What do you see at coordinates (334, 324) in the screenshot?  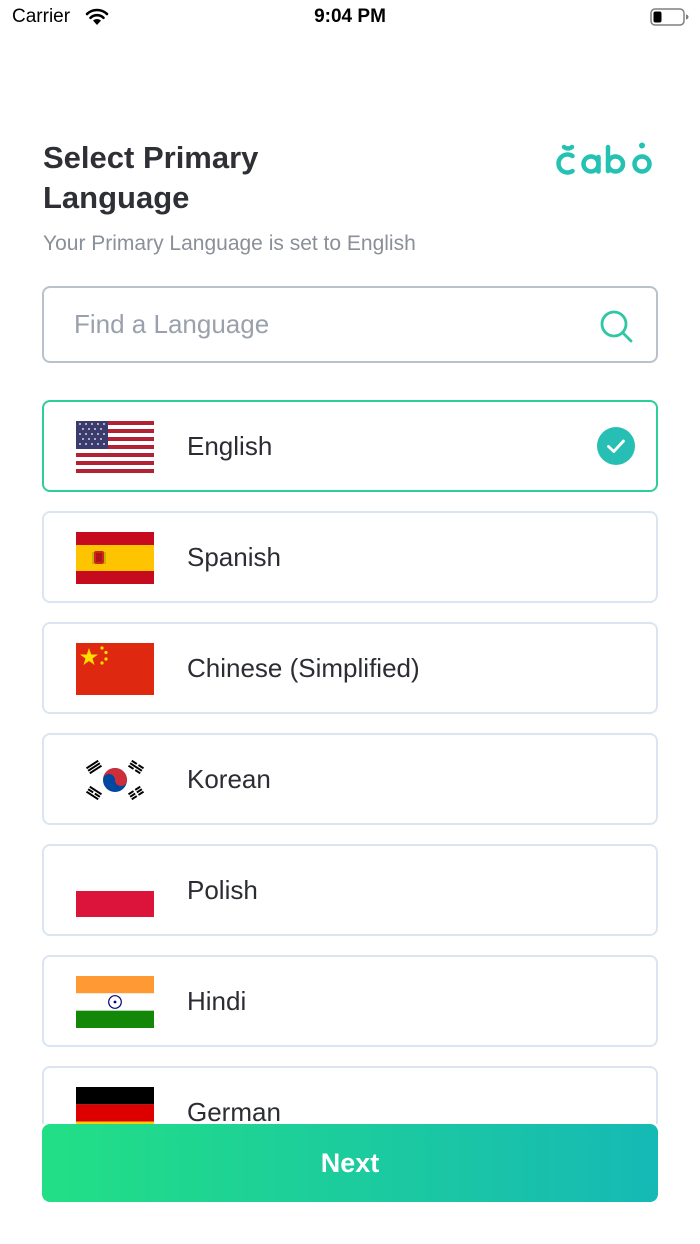 I see `search-input` at bounding box center [334, 324].